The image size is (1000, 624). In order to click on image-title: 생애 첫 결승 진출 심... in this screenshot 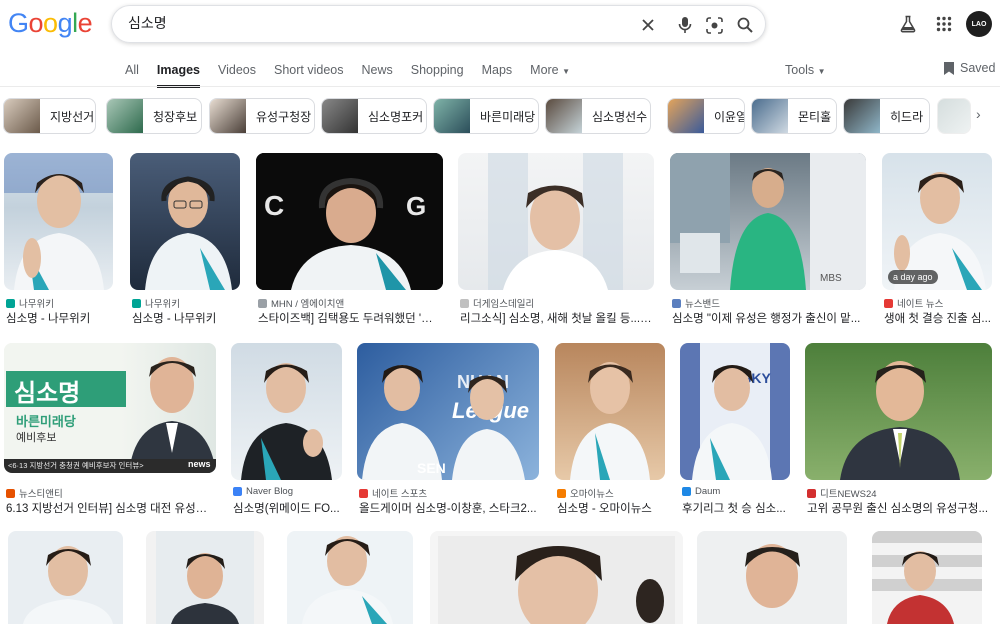, I will do `click(939, 318)`.